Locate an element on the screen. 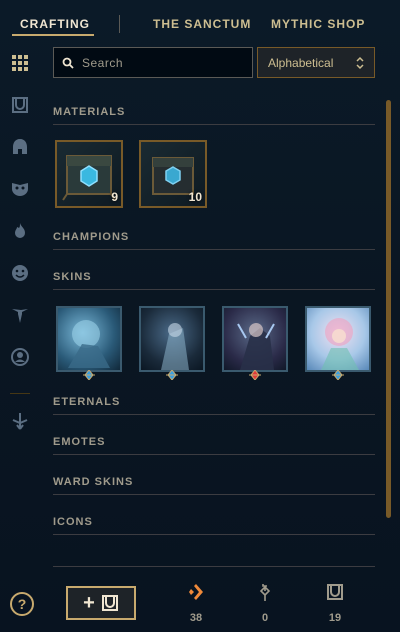 This screenshot has height=632, width=400. tab-the-sanctum: THE SANCTUM is located at coordinates (202, 24).